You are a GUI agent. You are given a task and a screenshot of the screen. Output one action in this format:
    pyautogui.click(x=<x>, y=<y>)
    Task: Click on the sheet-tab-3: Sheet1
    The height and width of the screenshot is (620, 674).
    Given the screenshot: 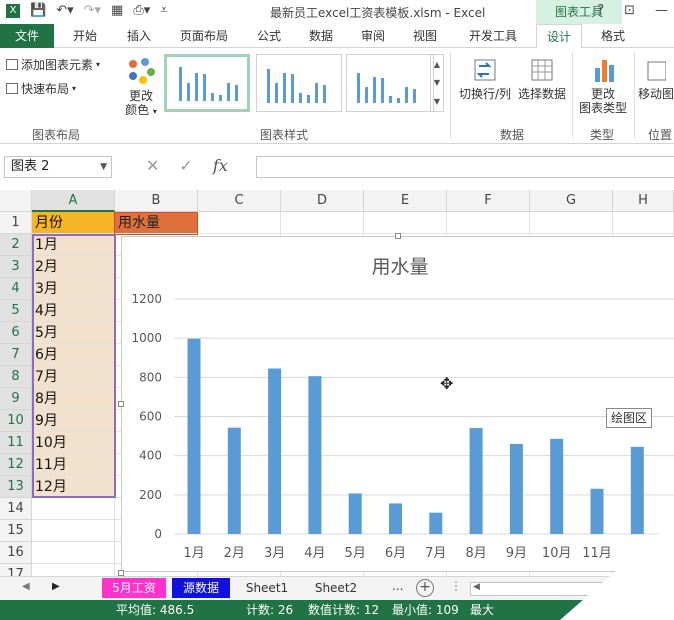 What is the action you would take?
    pyautogui.click(x=267, y=588)
    